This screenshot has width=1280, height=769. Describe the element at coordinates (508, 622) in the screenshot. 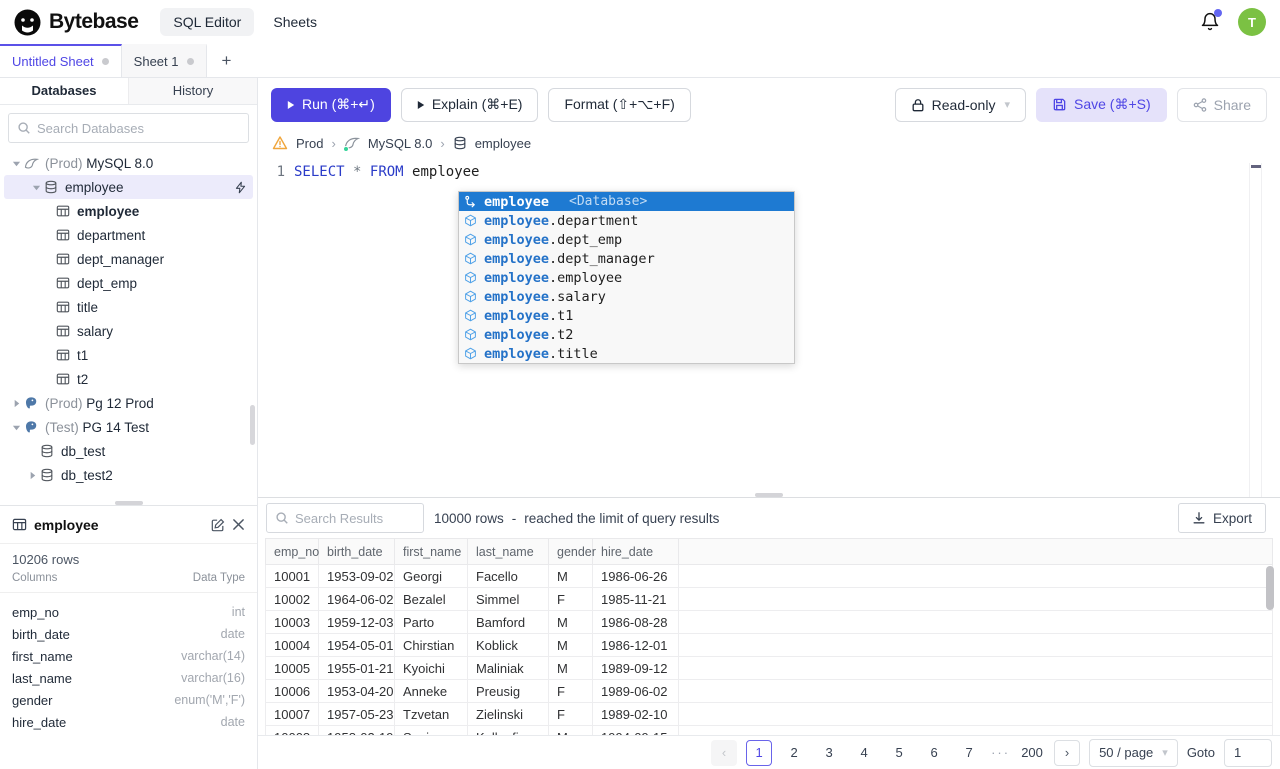

I see `table-cell: Bamford` at that location.